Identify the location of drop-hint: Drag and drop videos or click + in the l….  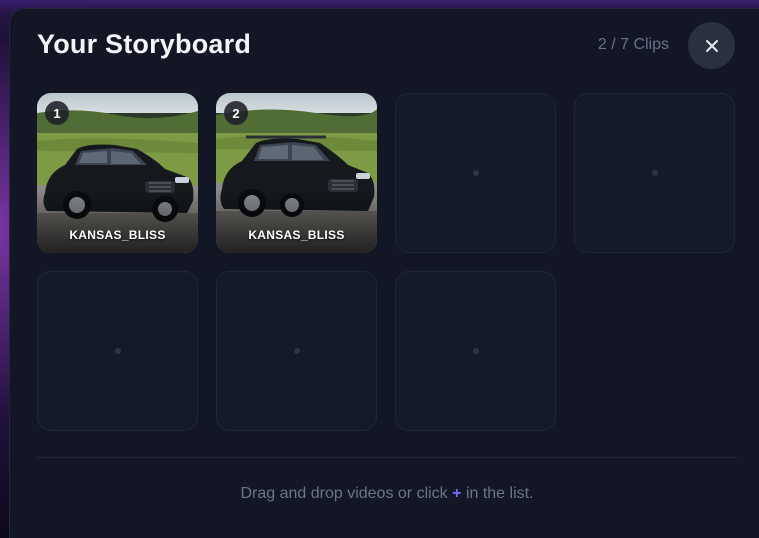
(387, 494).